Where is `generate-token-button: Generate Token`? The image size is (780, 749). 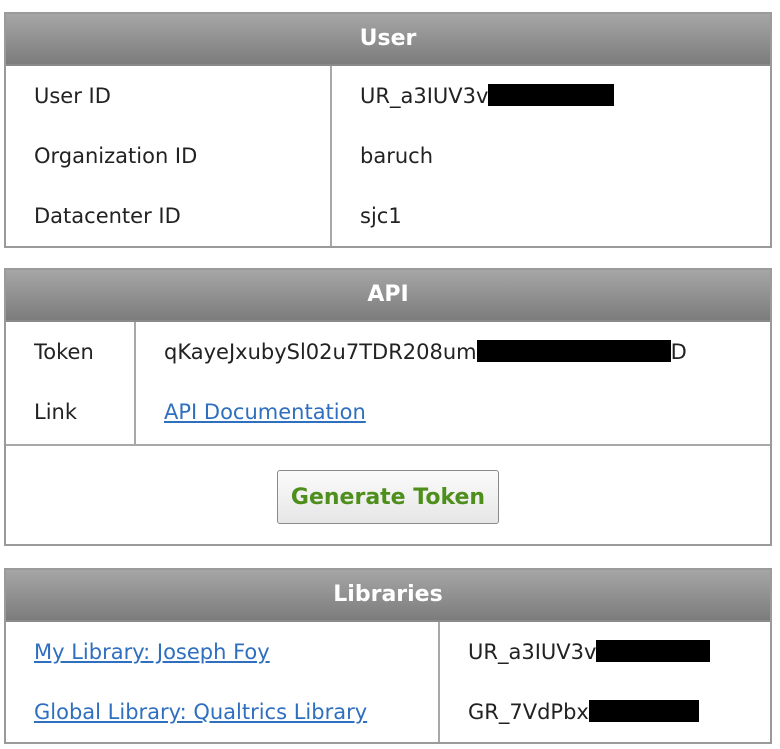
generate-token-button: Generate Token is located at coordinates (388, 497).